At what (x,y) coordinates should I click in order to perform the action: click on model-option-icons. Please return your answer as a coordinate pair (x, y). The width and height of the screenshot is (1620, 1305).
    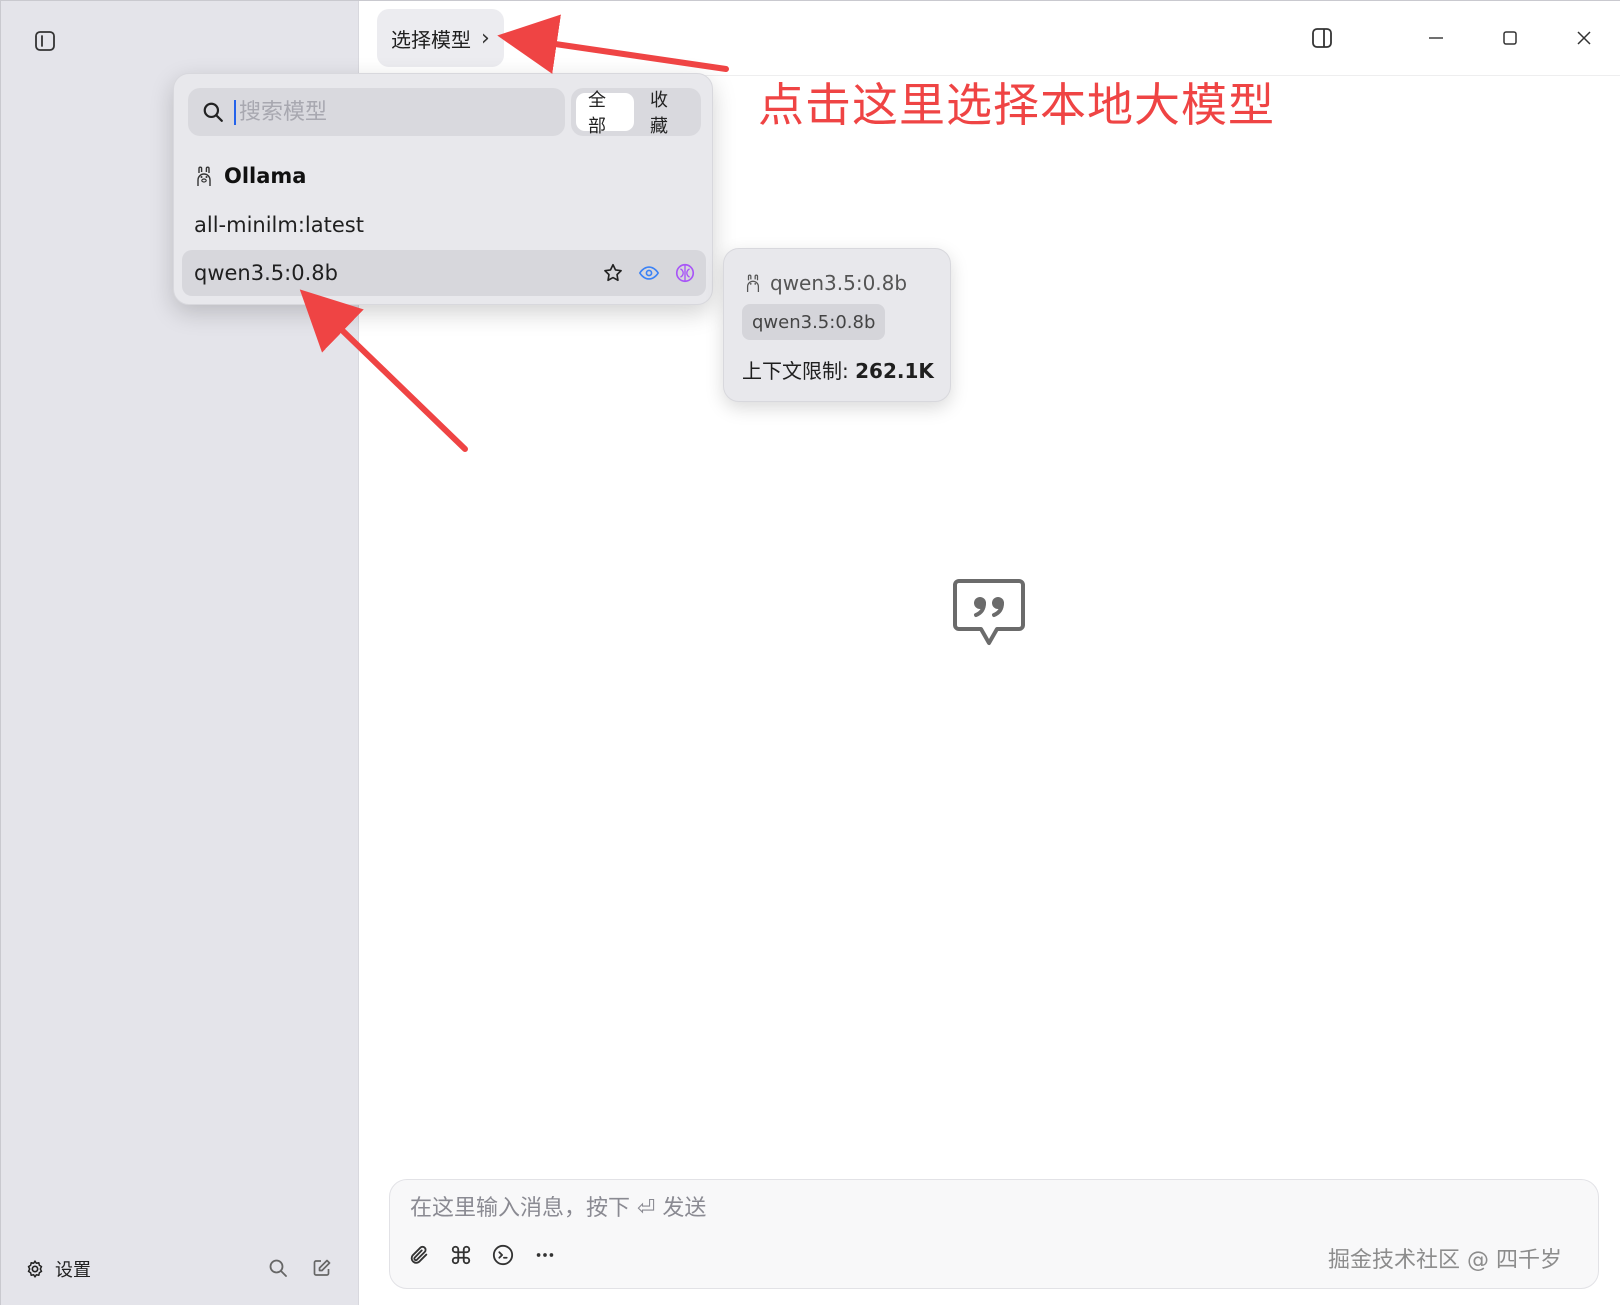
    Looking at the image, I should click on (649, 273).